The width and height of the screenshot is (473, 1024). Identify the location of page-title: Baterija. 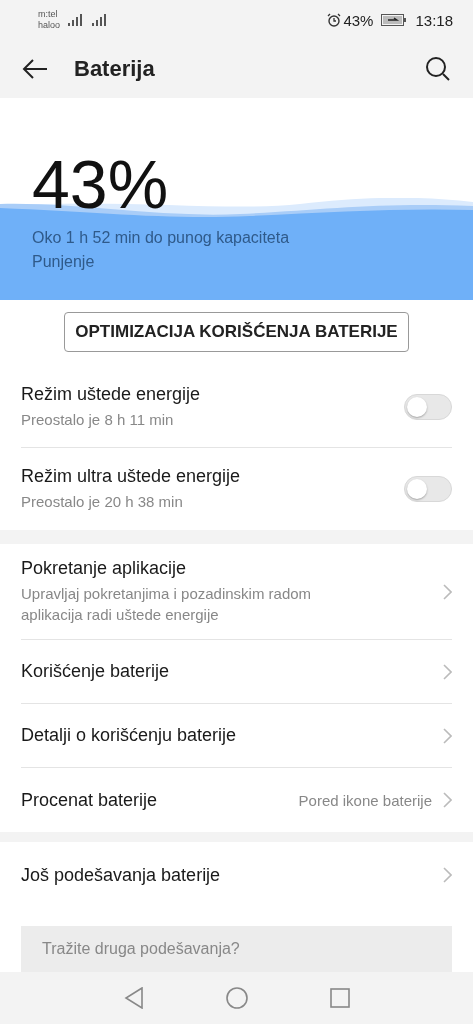
(115, 69).